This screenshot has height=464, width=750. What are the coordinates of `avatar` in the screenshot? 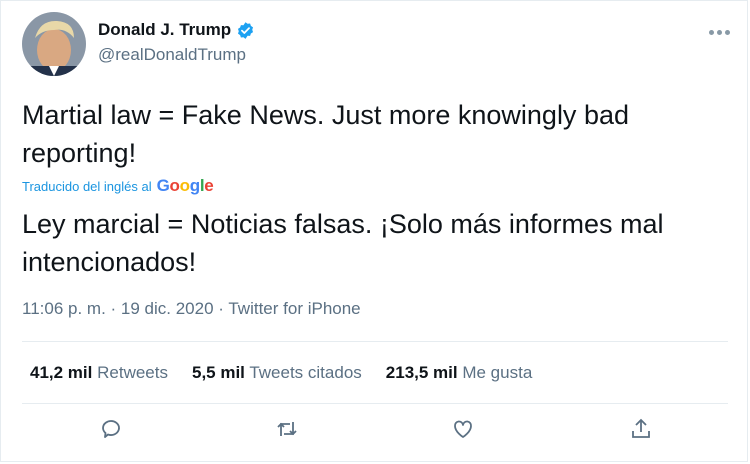 It's located at (54, 44).